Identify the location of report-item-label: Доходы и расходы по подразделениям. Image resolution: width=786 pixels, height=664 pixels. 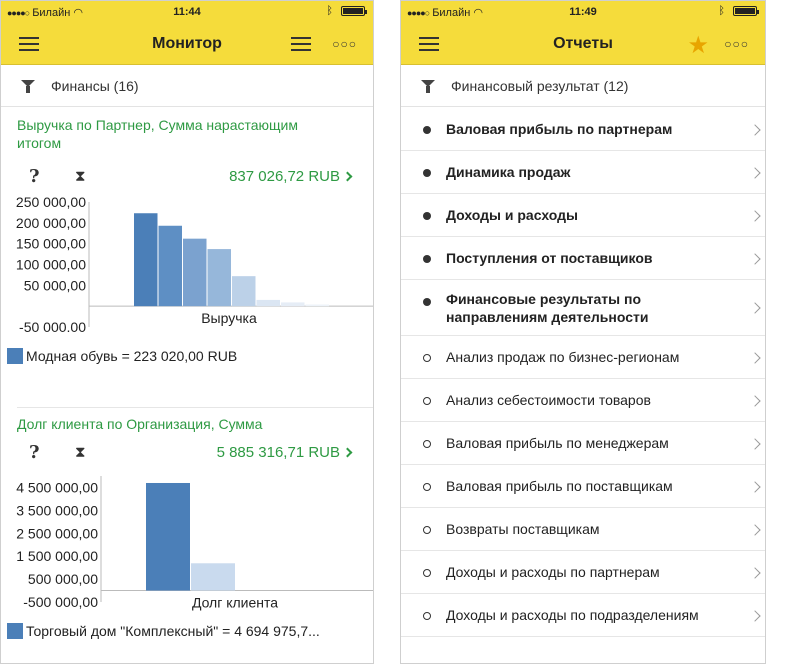
(572, 615).